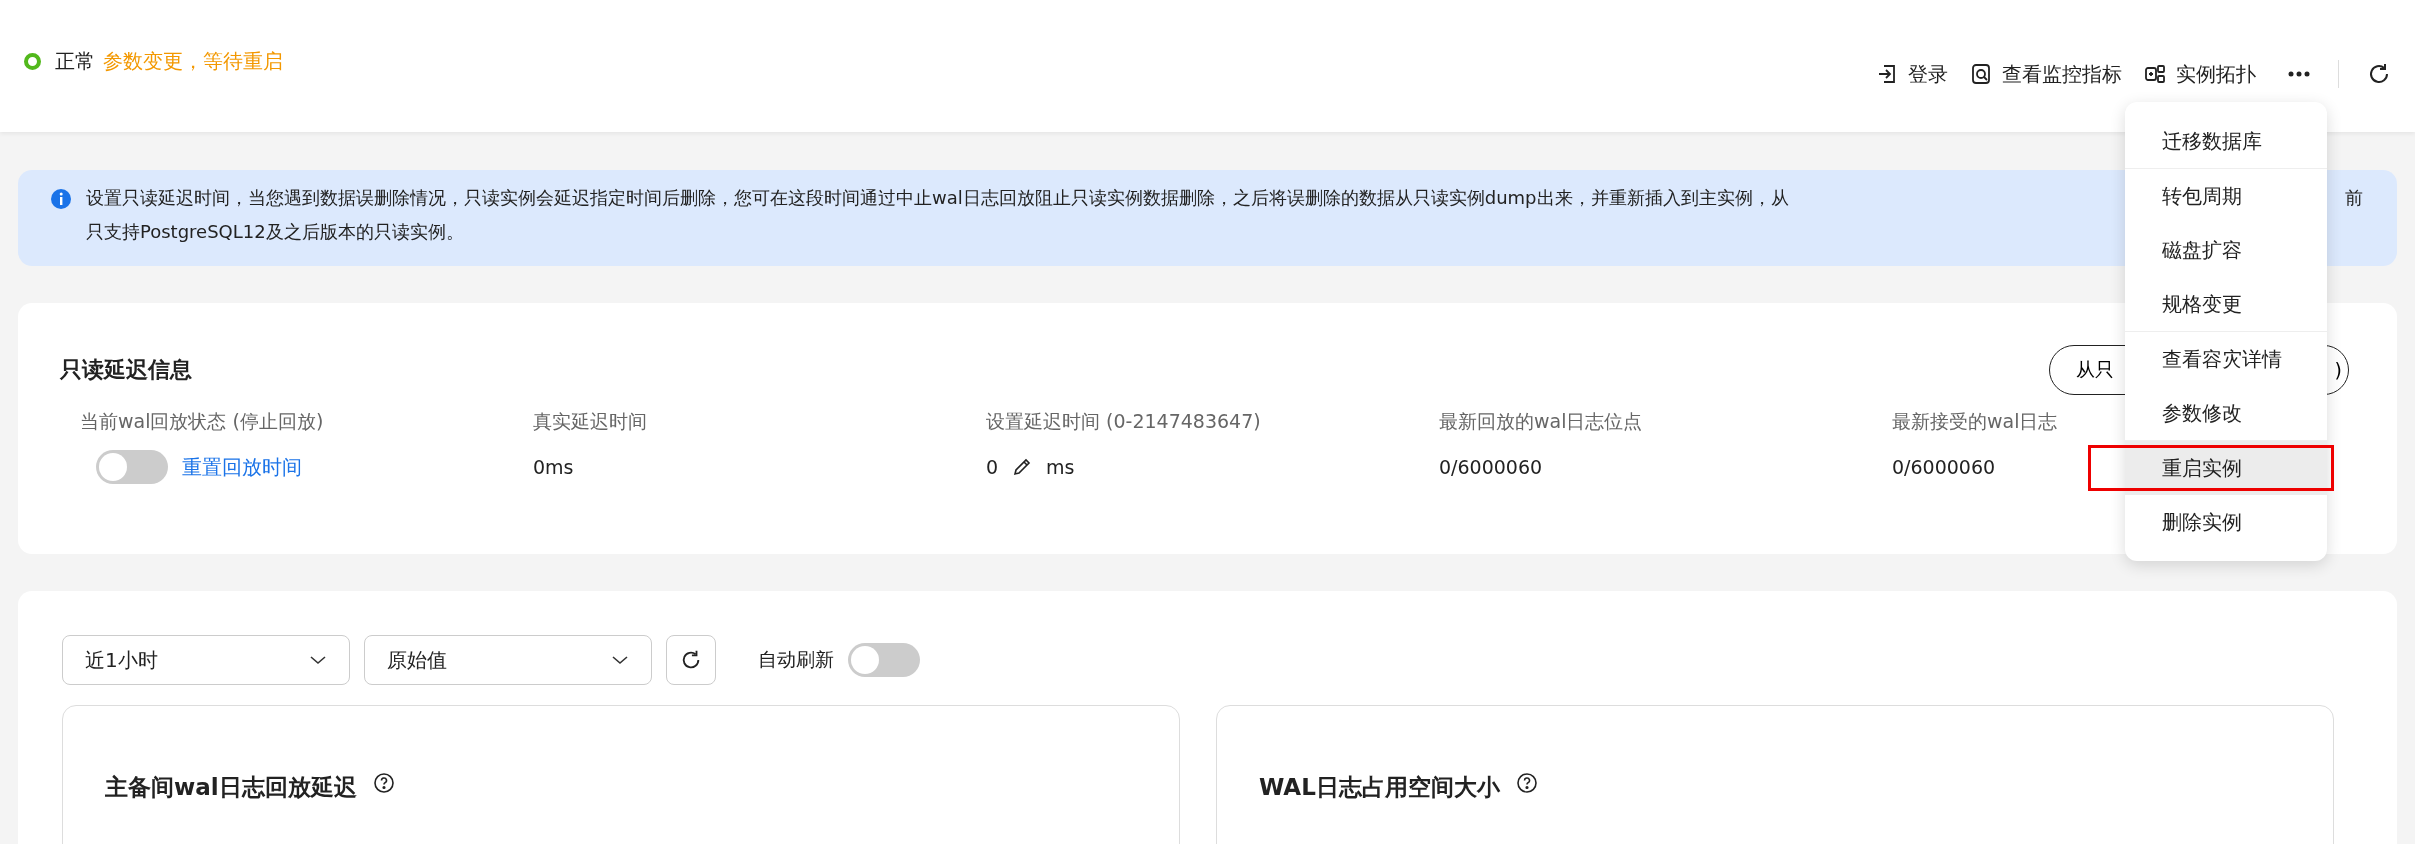 This screenshot has height=844, width=2415. I want to click on auto-refresh-toggle, so click(884, 660).